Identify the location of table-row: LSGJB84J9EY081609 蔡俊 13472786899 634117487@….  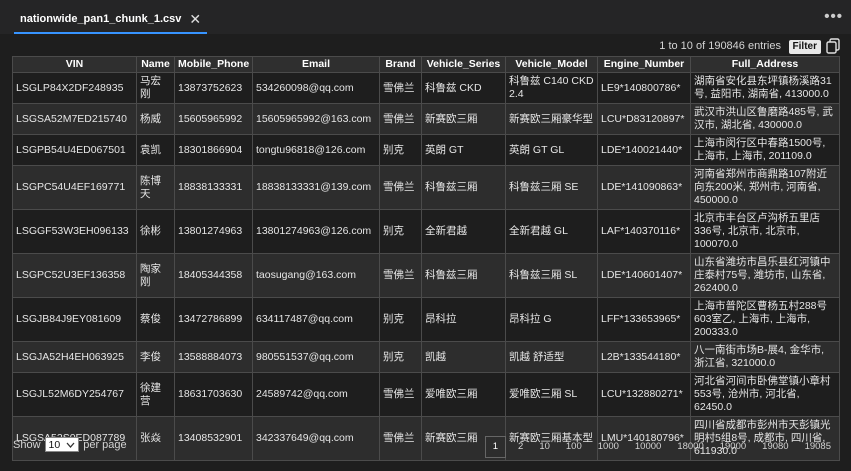
(426, 319).